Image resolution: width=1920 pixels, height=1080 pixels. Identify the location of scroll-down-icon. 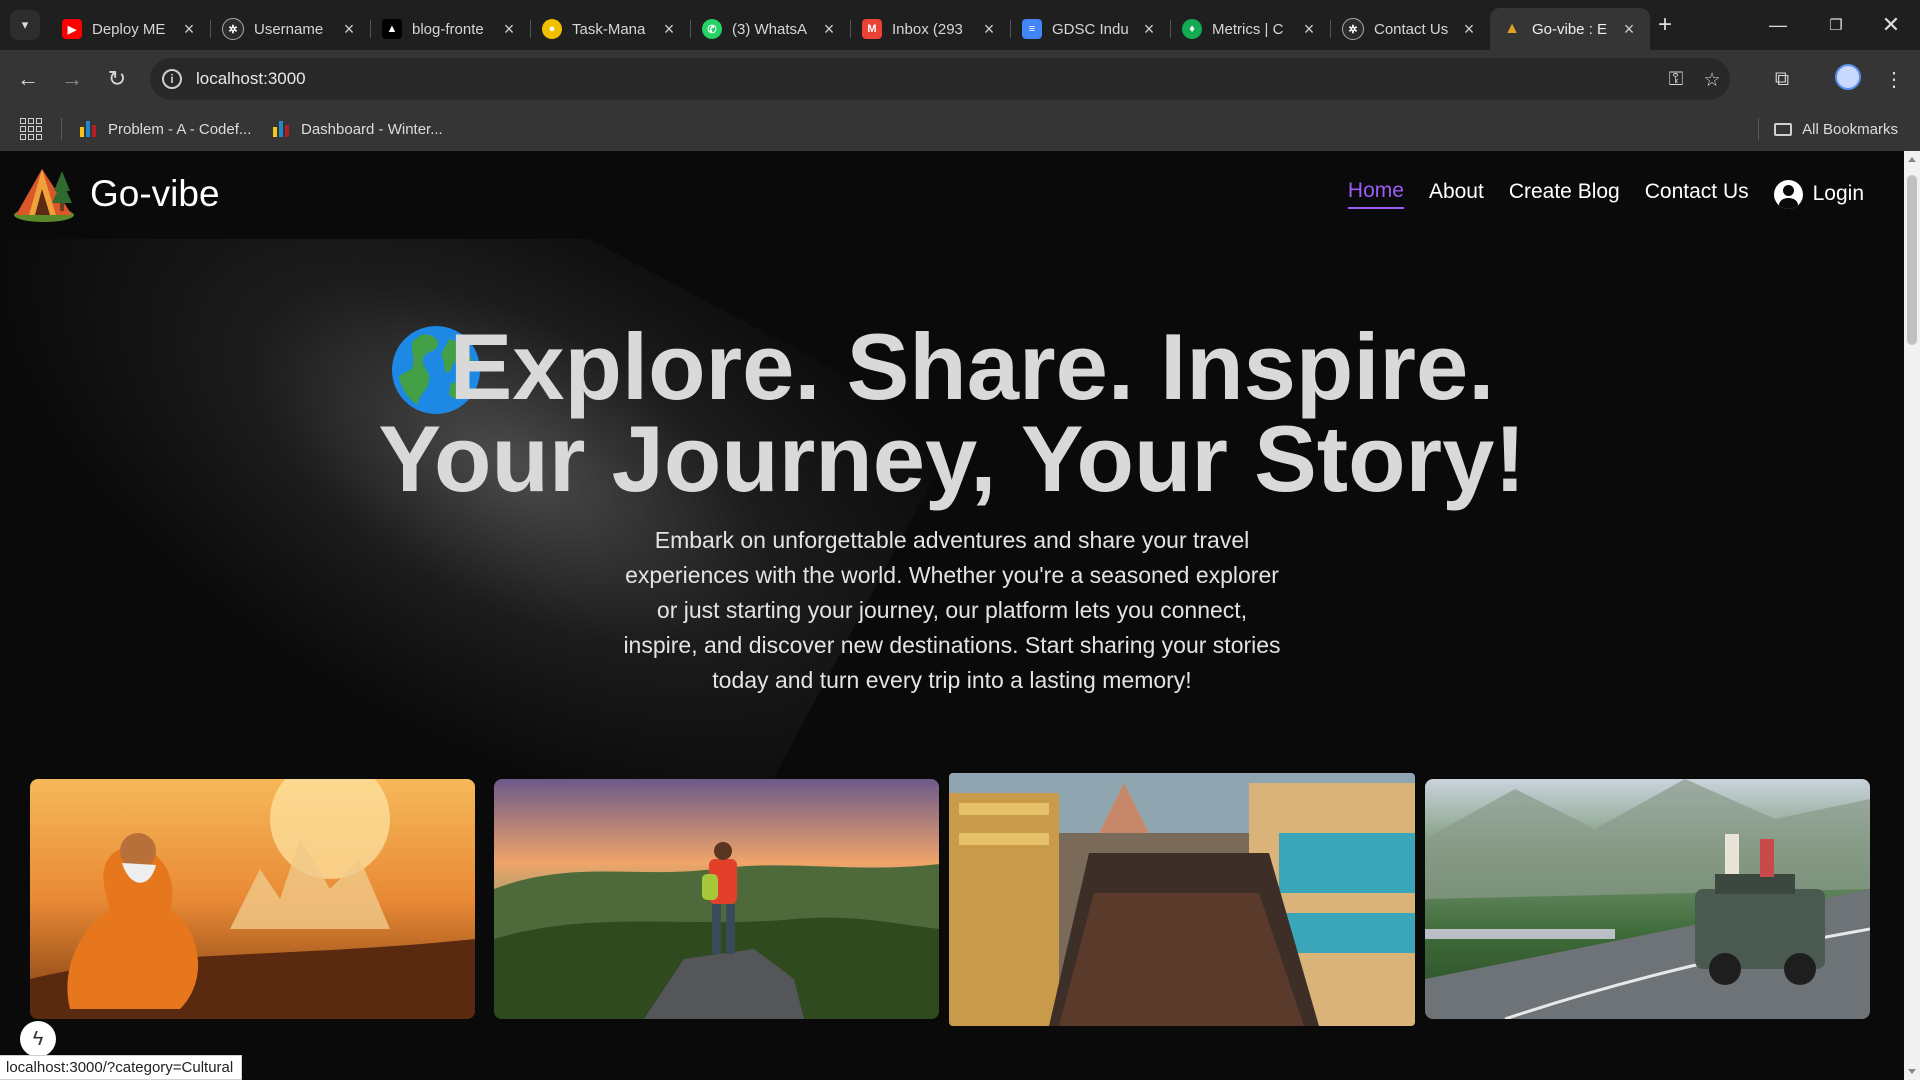
(1912, 1071).